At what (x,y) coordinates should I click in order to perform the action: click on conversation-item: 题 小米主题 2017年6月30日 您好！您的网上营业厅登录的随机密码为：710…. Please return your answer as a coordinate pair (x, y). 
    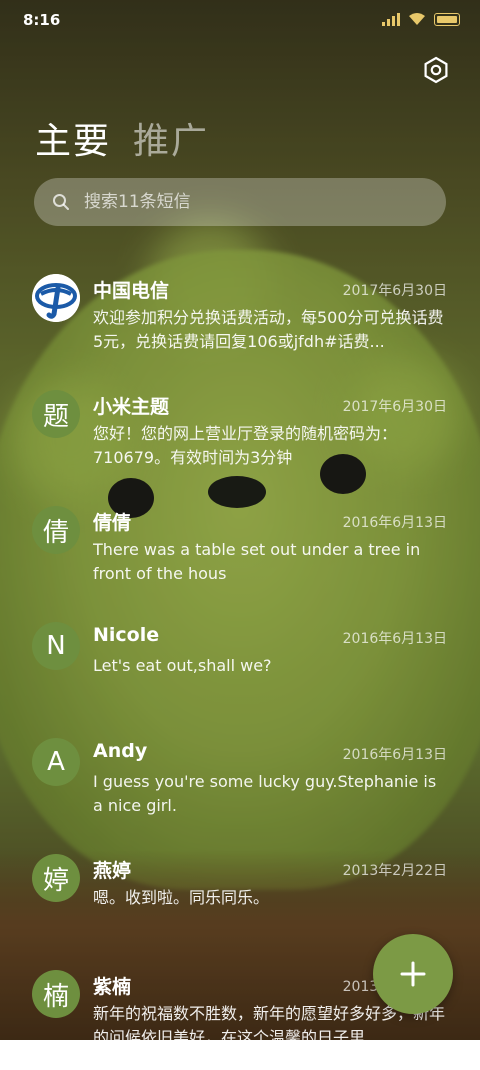
    Looking at the image, I should click on (240, 432).